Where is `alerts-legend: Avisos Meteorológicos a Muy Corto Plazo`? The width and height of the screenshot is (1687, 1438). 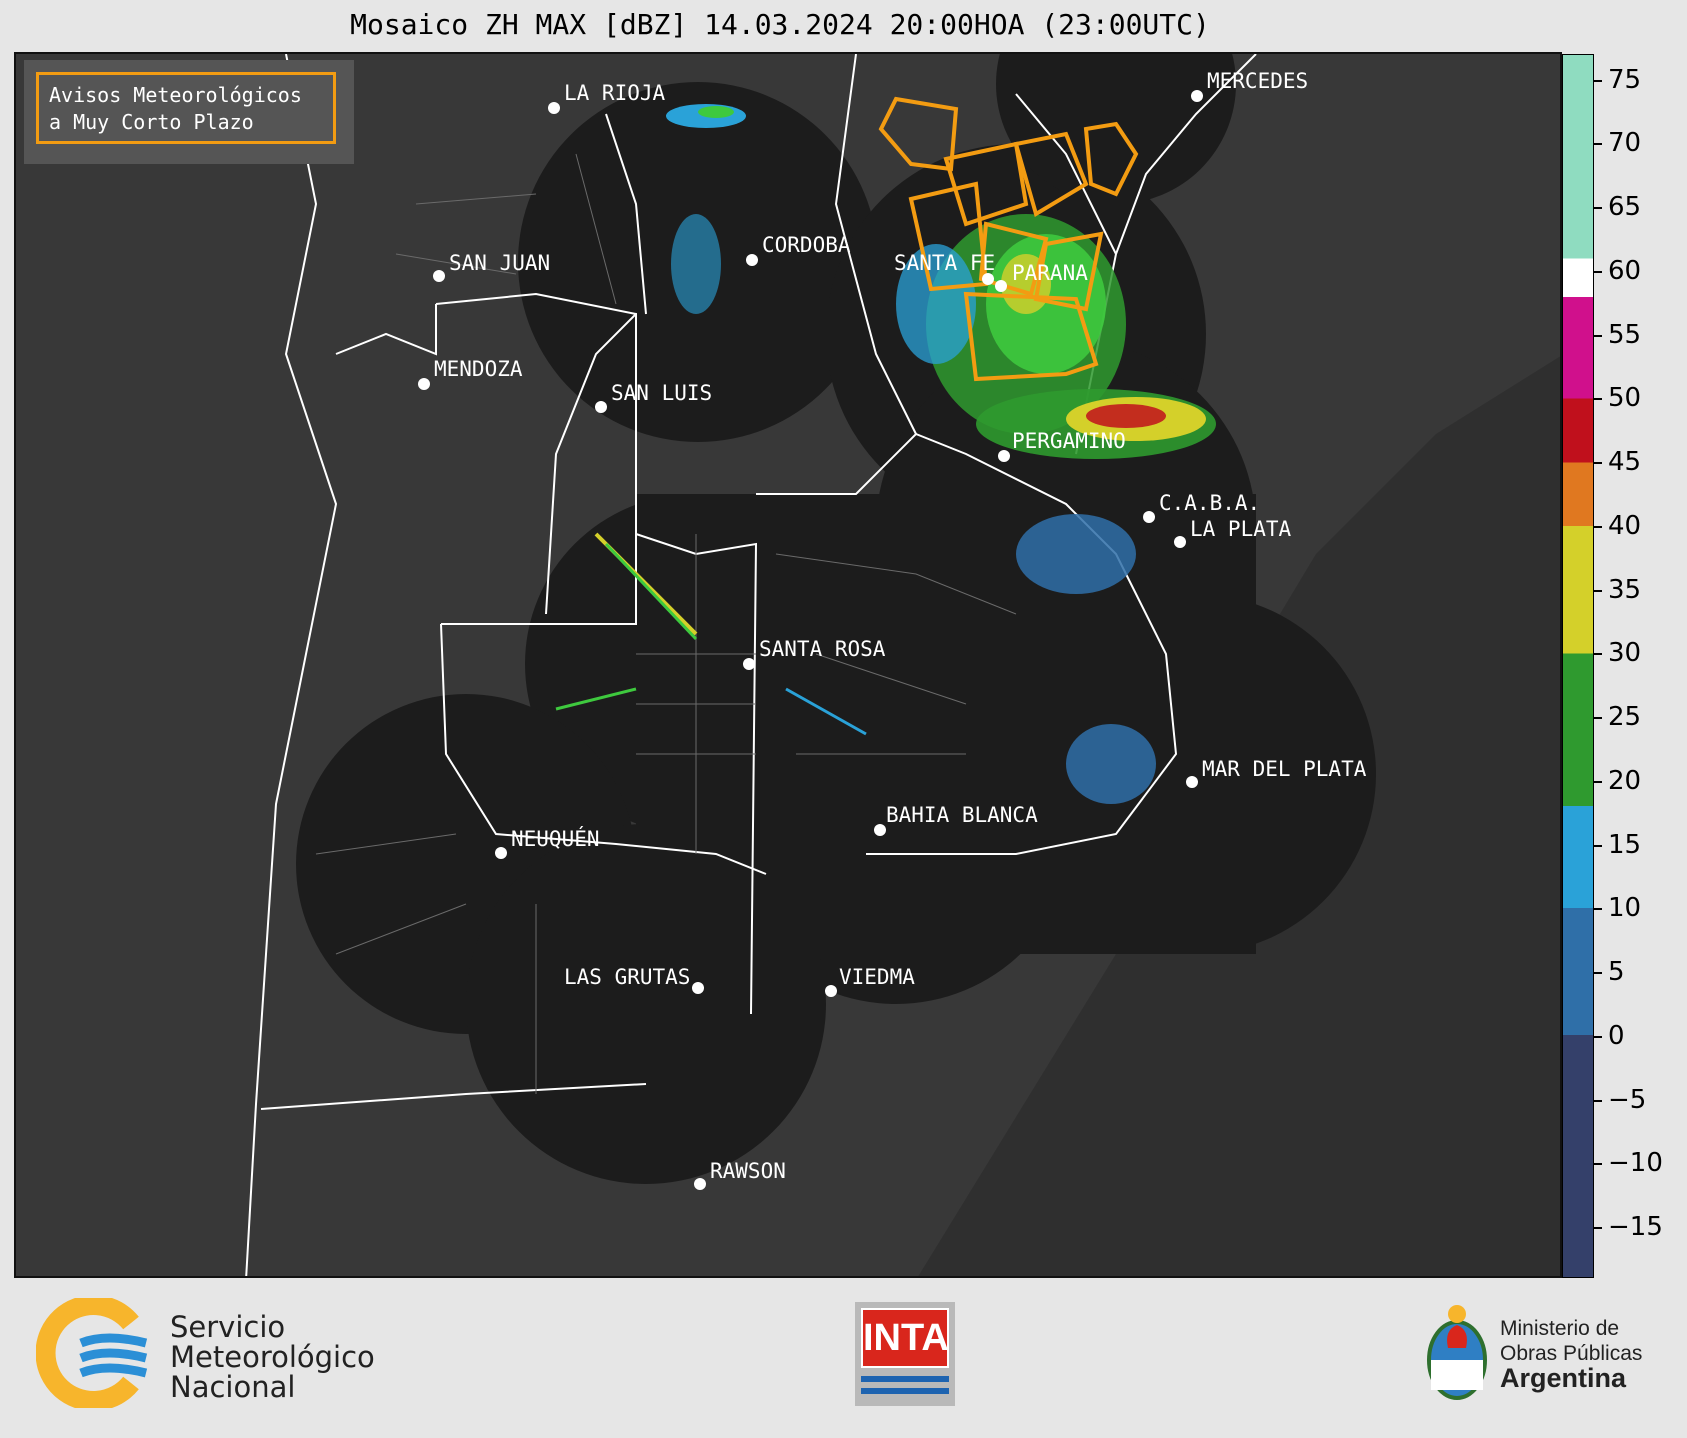 alerts-legend: Avisos Meteorológicos a Muy Corto Plazo is located at coordinates (189, 112).